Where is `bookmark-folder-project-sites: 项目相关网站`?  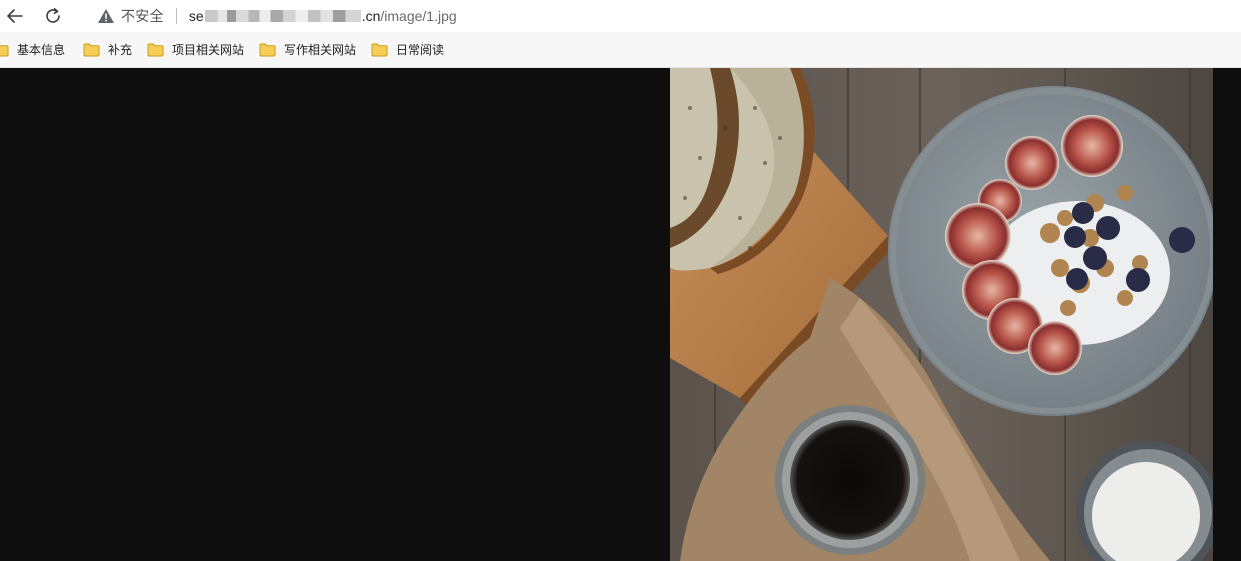 bookmark-folder-project-sites: 项目相关网站 is located at coordinates (195, 50).